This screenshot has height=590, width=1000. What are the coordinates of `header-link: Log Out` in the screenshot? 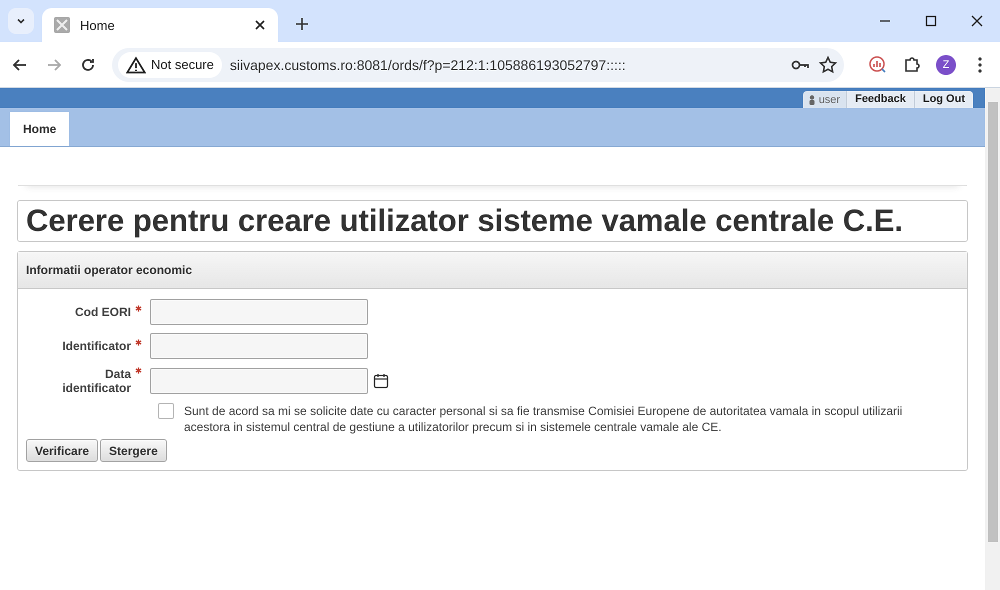 It's located at (943, 99).